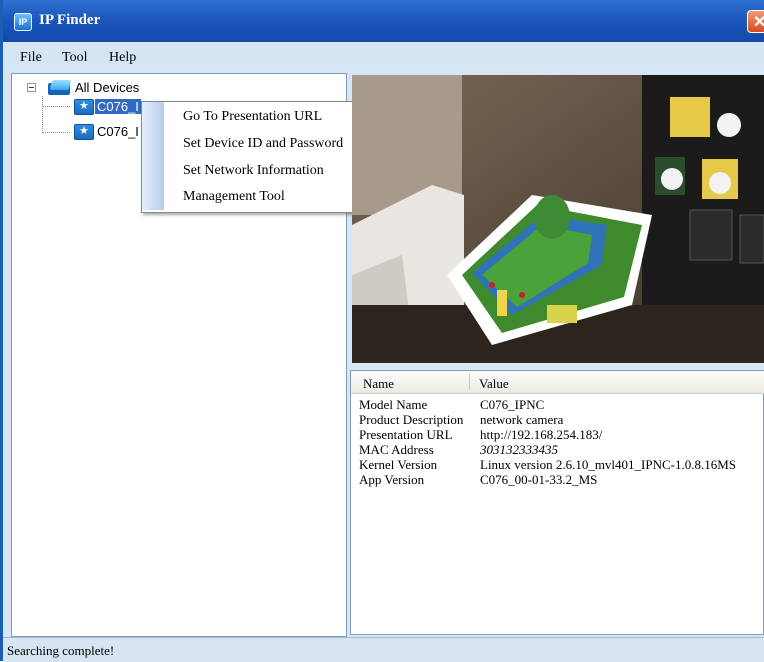 Image resolution: width=764 pixels, height=662 pixels. Describe the element at coordinates (252, 117) in the screenshot. I see `menu-item-go-to-presentation-url: Go To Presentation URL` at that location.